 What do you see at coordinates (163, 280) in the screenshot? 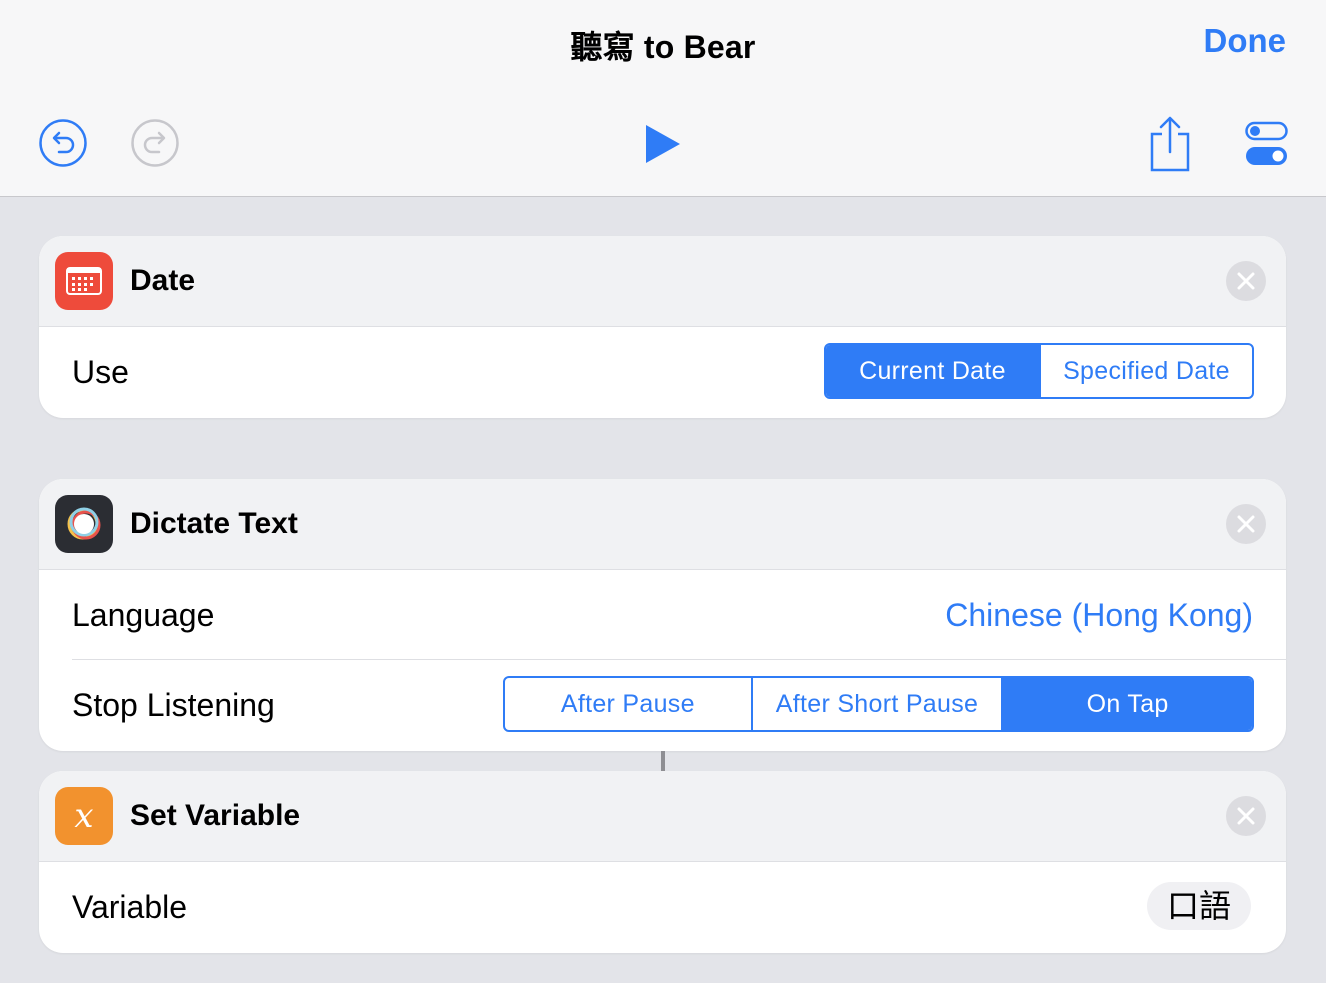
I see `action-title: Date` at bounding box center [163, 280].